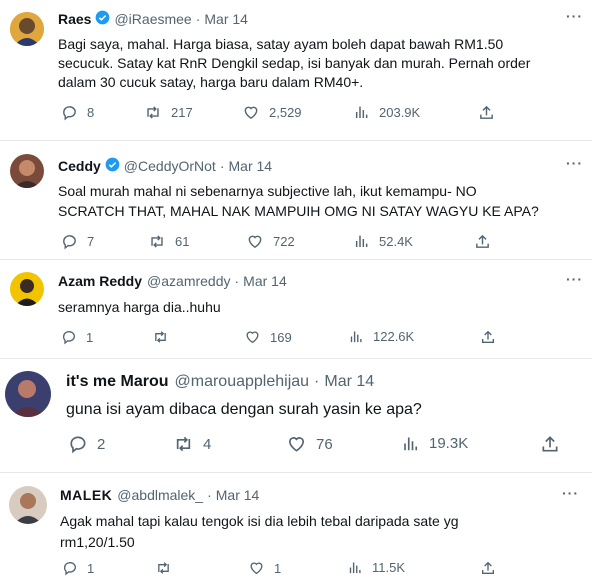  Describe the element at coordinates (90, 337) in the screenshot. I see `reply-count: 1` at that location.